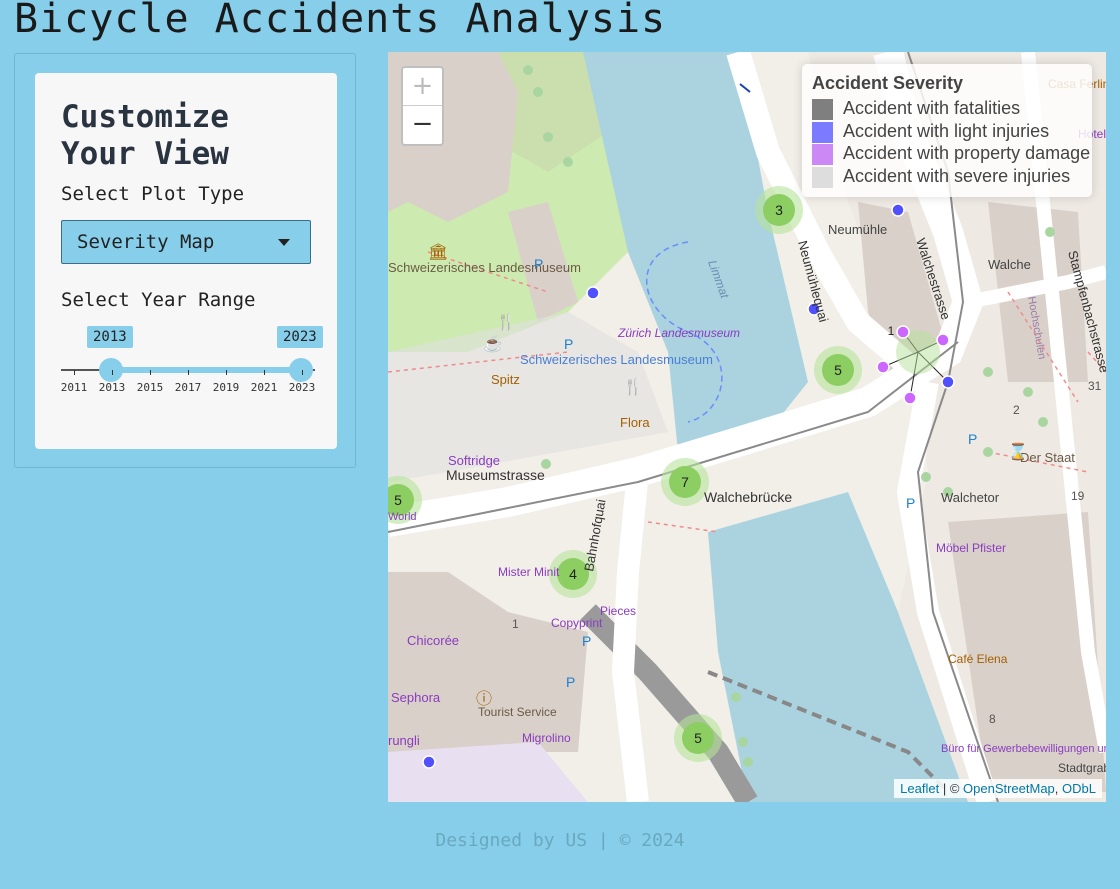  Describe the element at coordinates (685, 482) in the screenshot. I see `cluster-count: 7` at that location.